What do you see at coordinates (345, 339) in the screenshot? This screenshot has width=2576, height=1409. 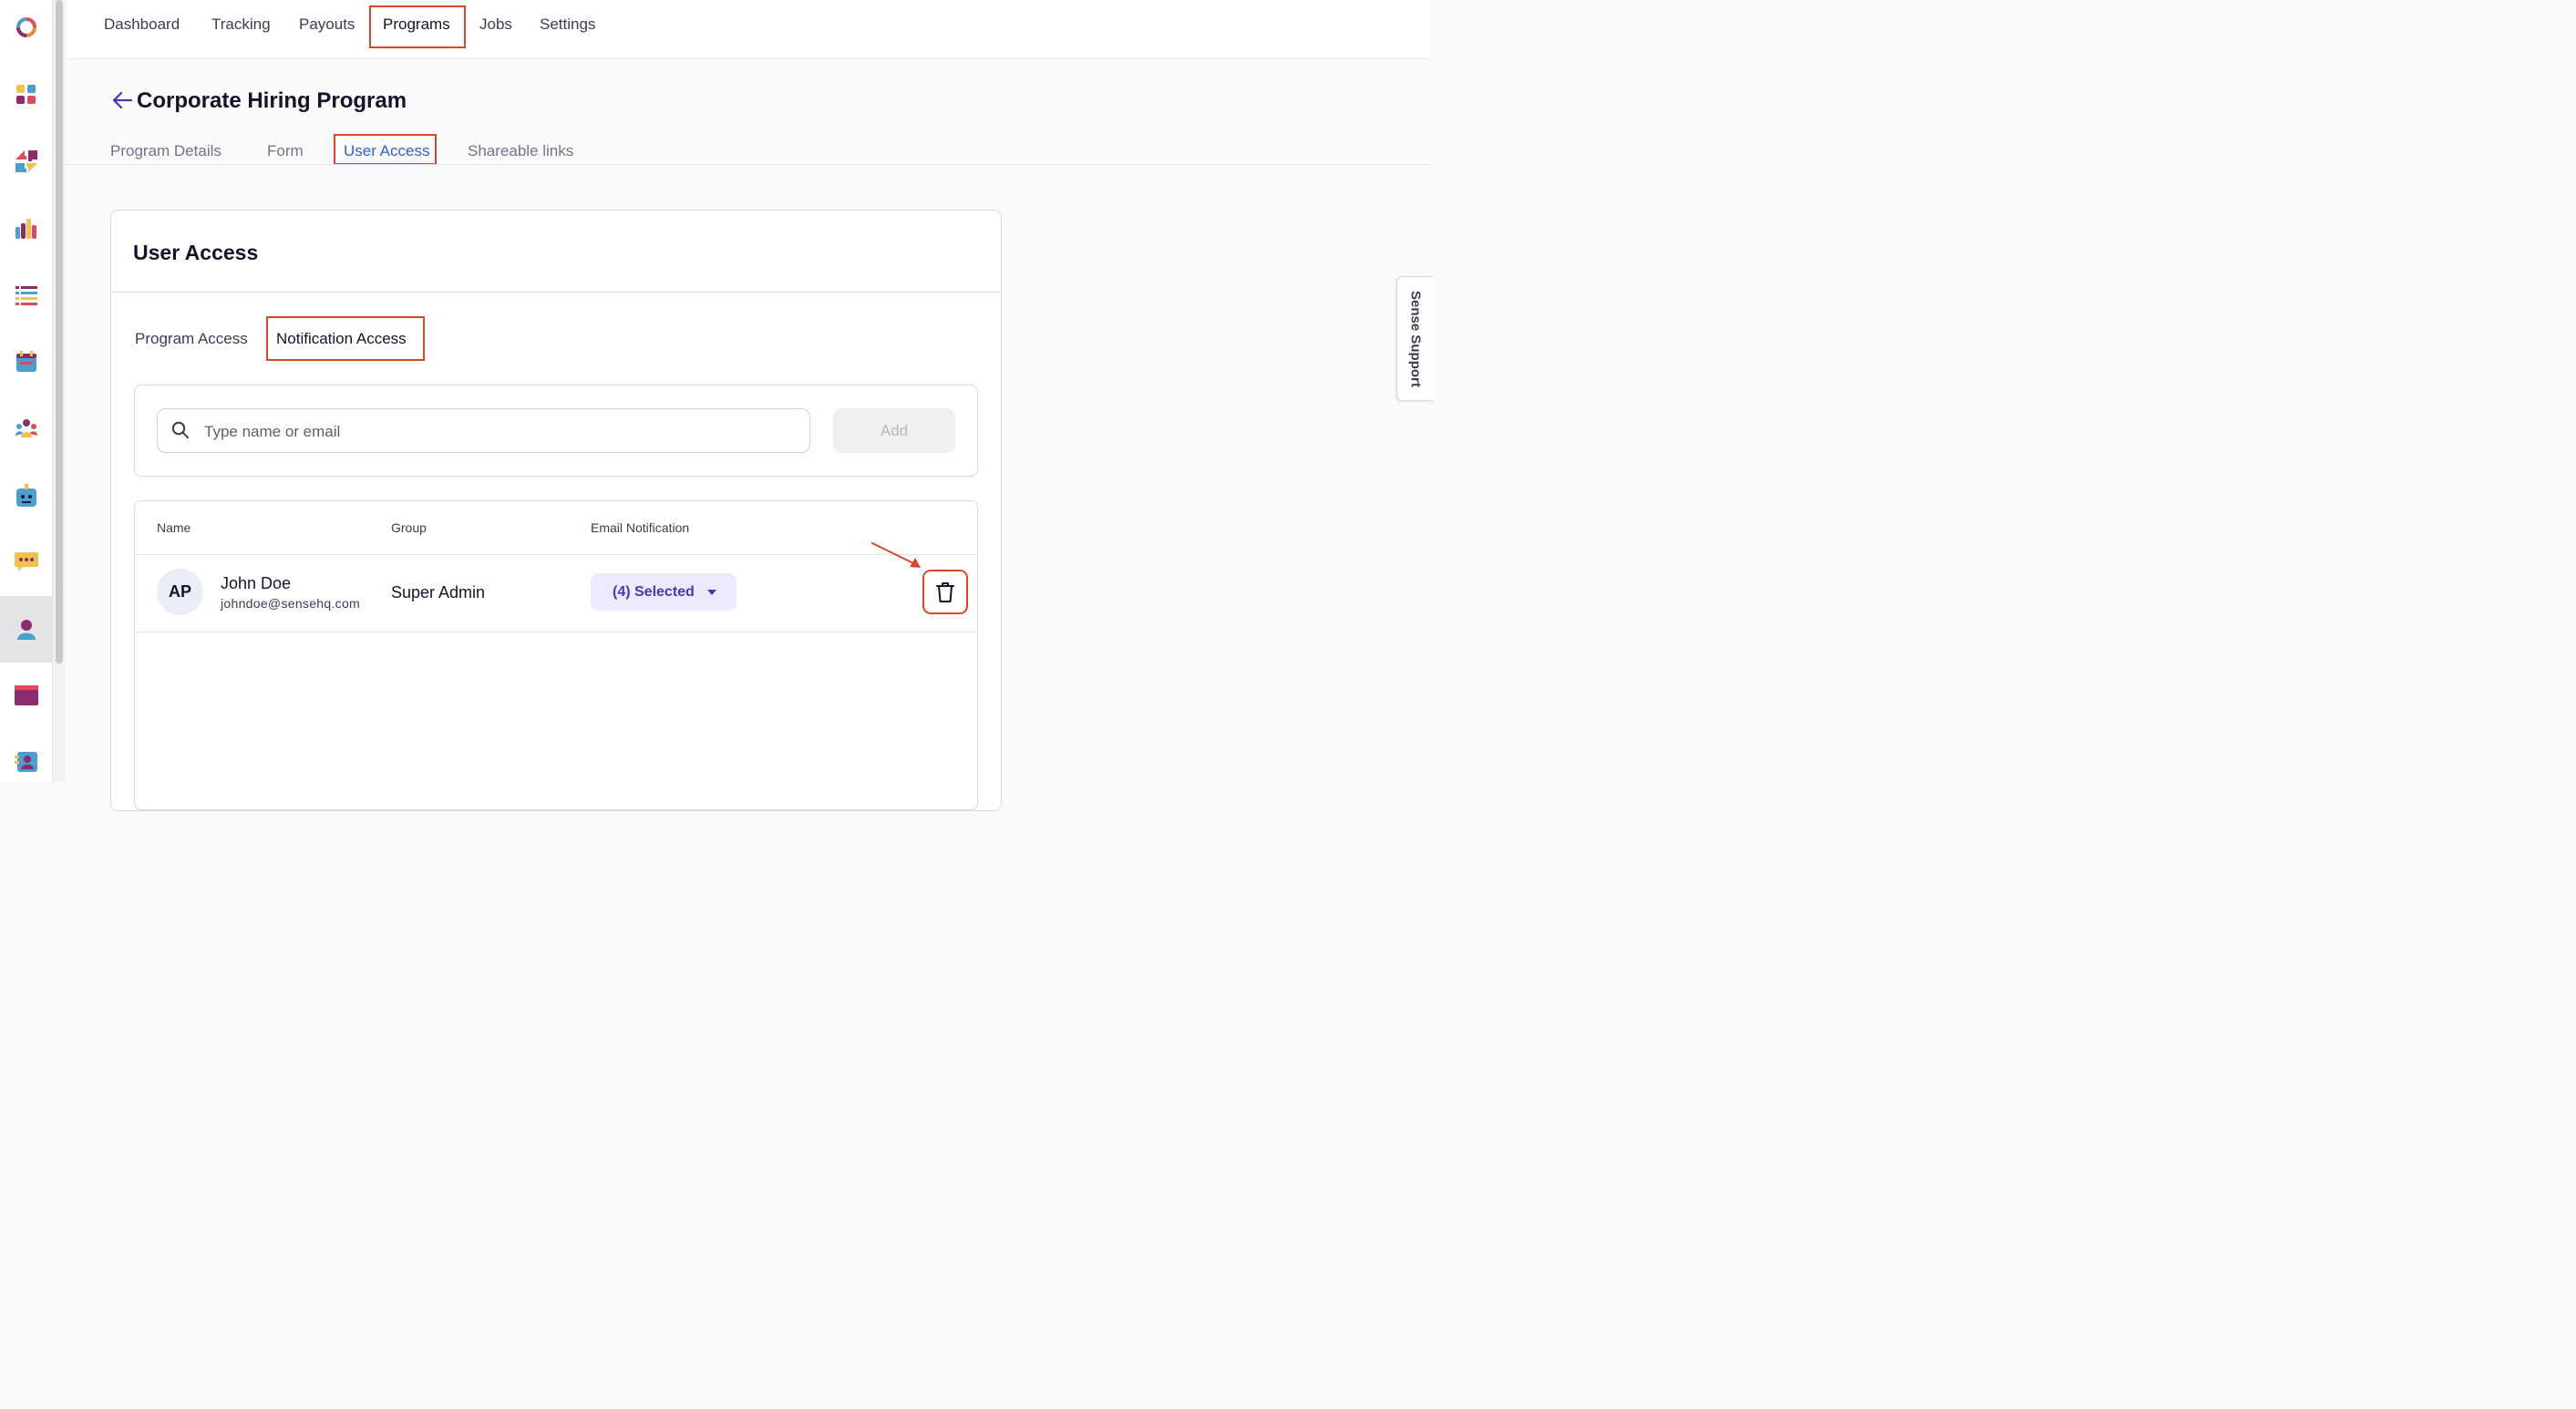 I see `highlight-notification-access` at bounding box center [345, 339].